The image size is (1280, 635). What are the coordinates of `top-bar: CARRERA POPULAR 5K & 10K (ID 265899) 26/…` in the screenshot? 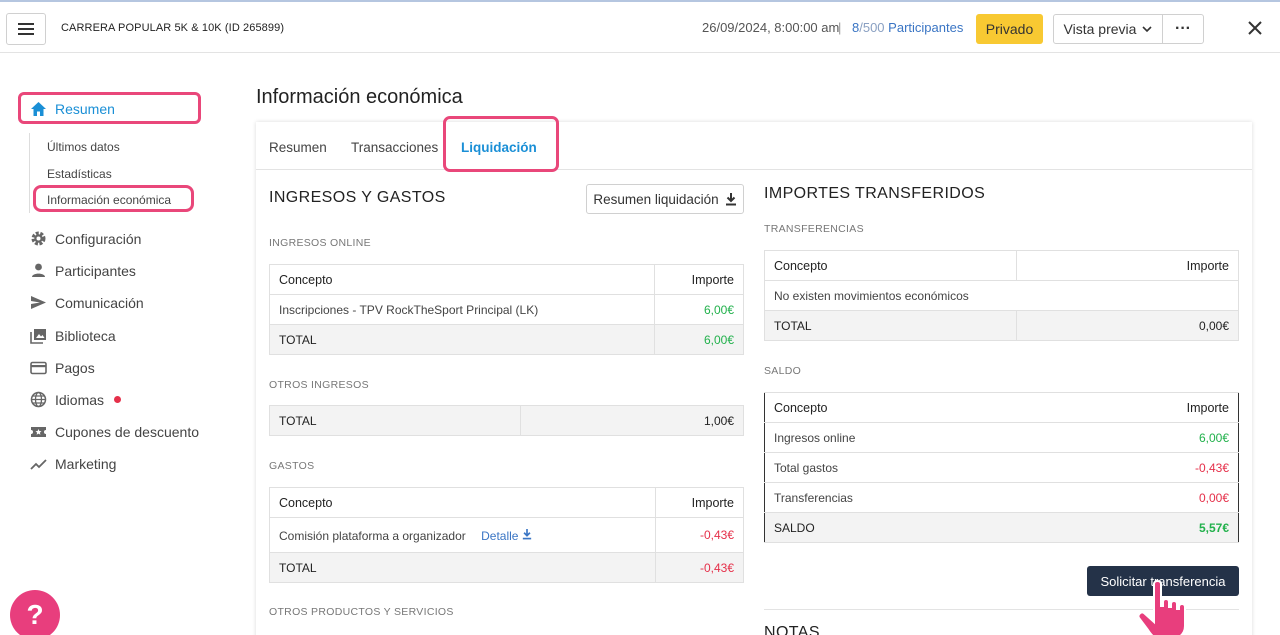 It's located at (640, 26).